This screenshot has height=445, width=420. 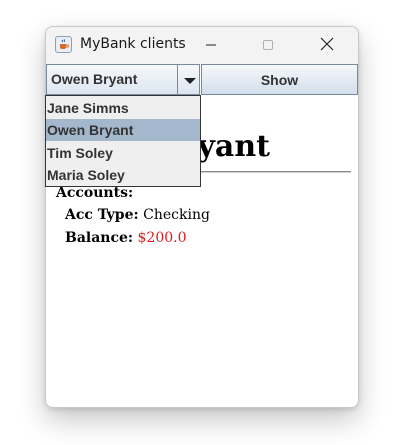 What do you see at coordinates (123, 108) in the screenshot?
I see `dropdown-item-jane-simms: Jane Simms` at bounding box center [123, 108].